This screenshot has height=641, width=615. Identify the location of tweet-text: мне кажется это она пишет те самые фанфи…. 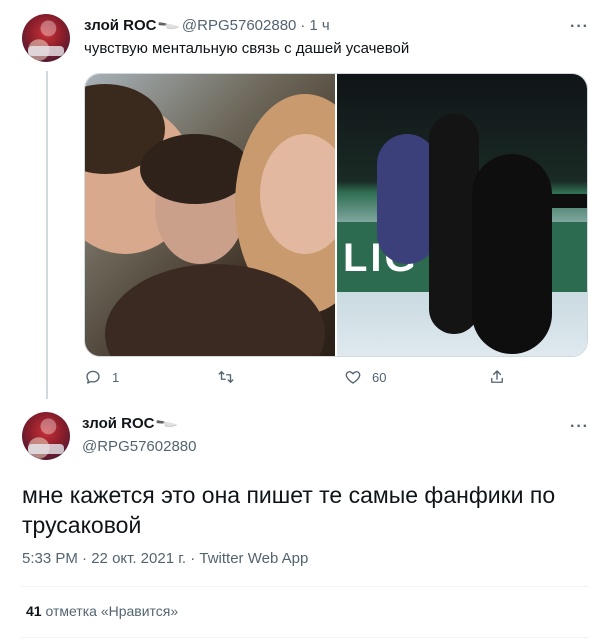
(289, 510).